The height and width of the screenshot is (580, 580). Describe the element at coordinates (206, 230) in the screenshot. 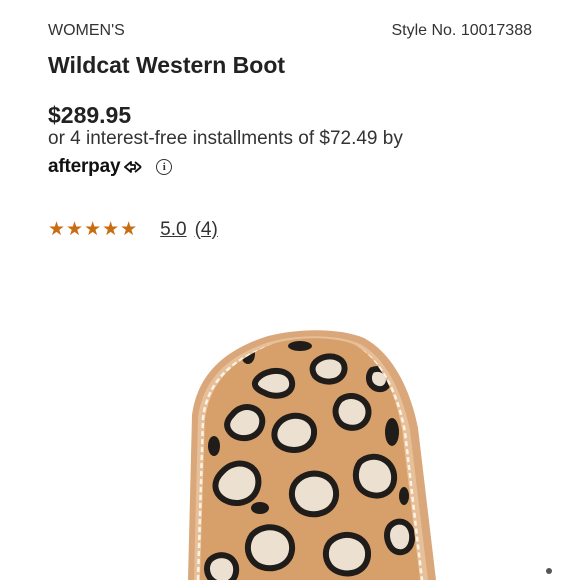

I see `review-count-link: (4)` at that location.